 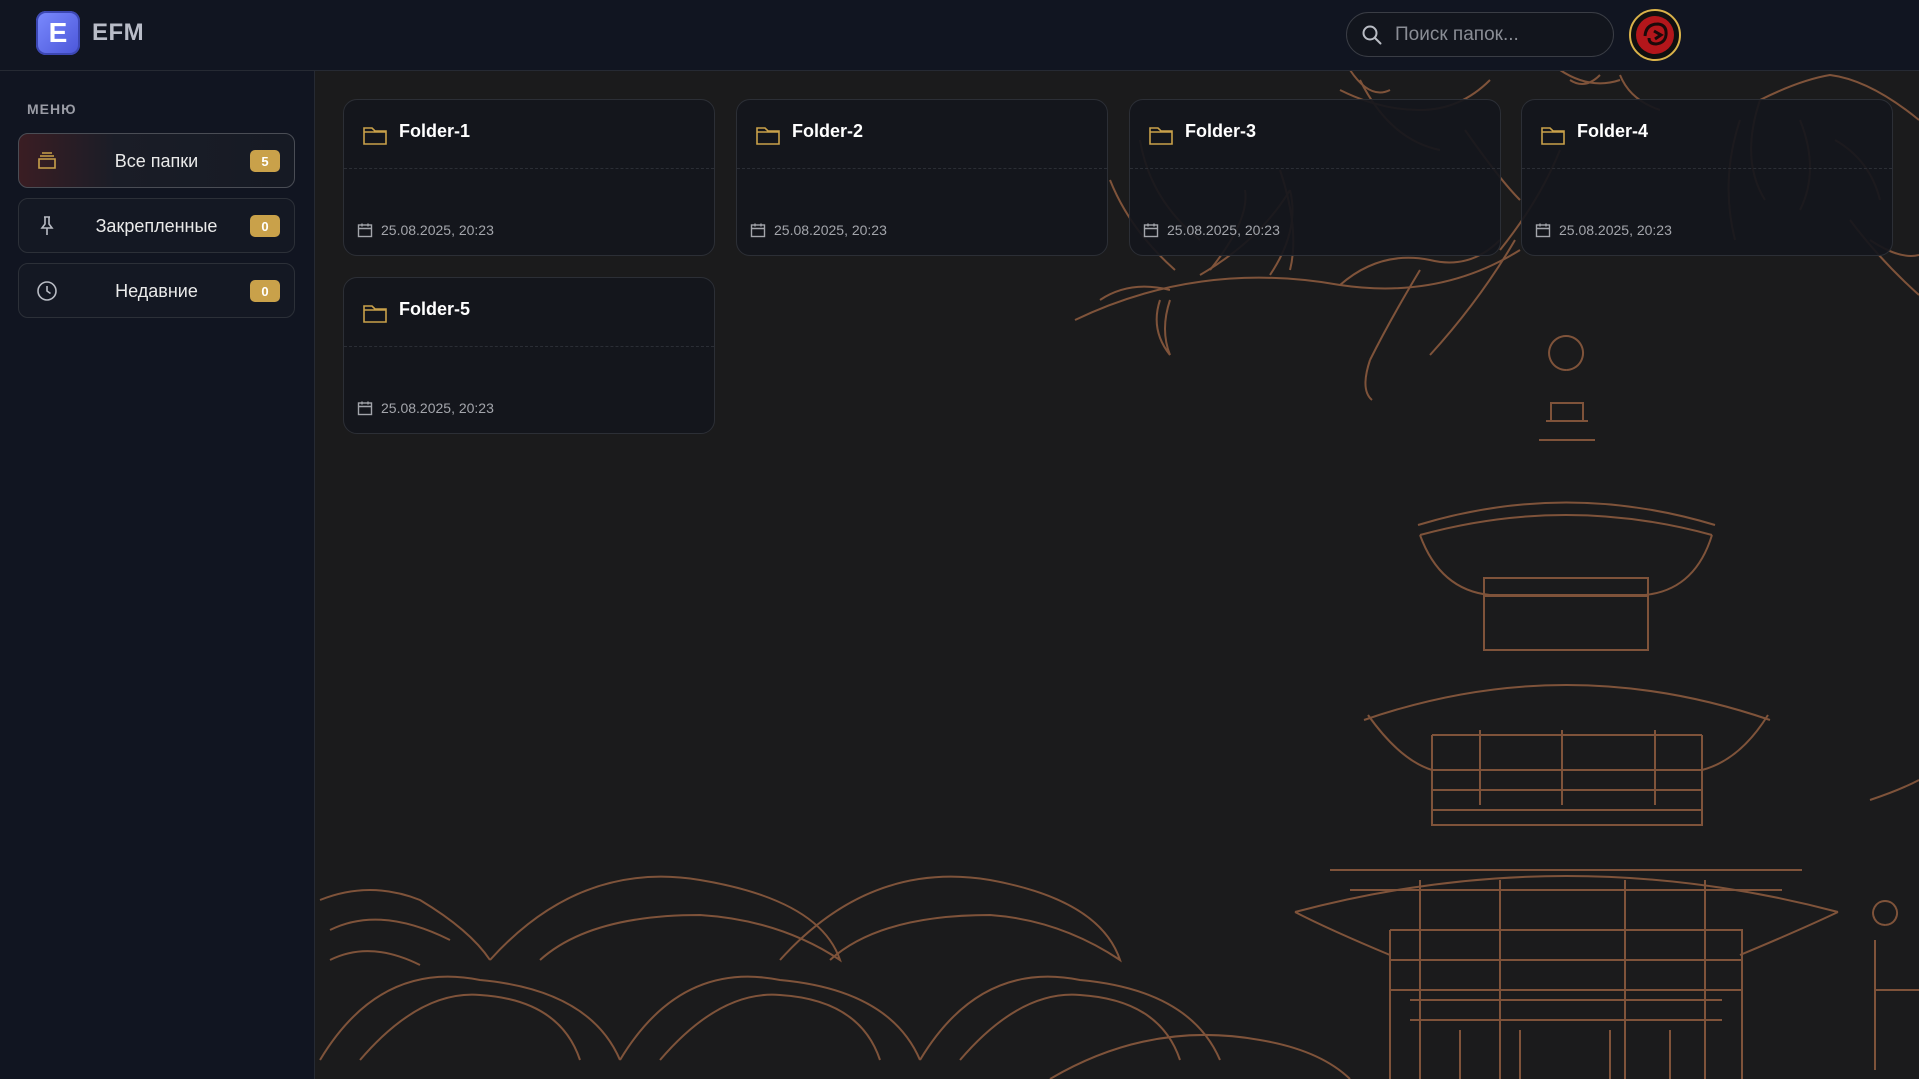 What do you see at coordinates (922, 177) in the screenshot?
I see `folder-card: Folder-2 25.08.2025, 20:23` at bounding box center [922, 177].